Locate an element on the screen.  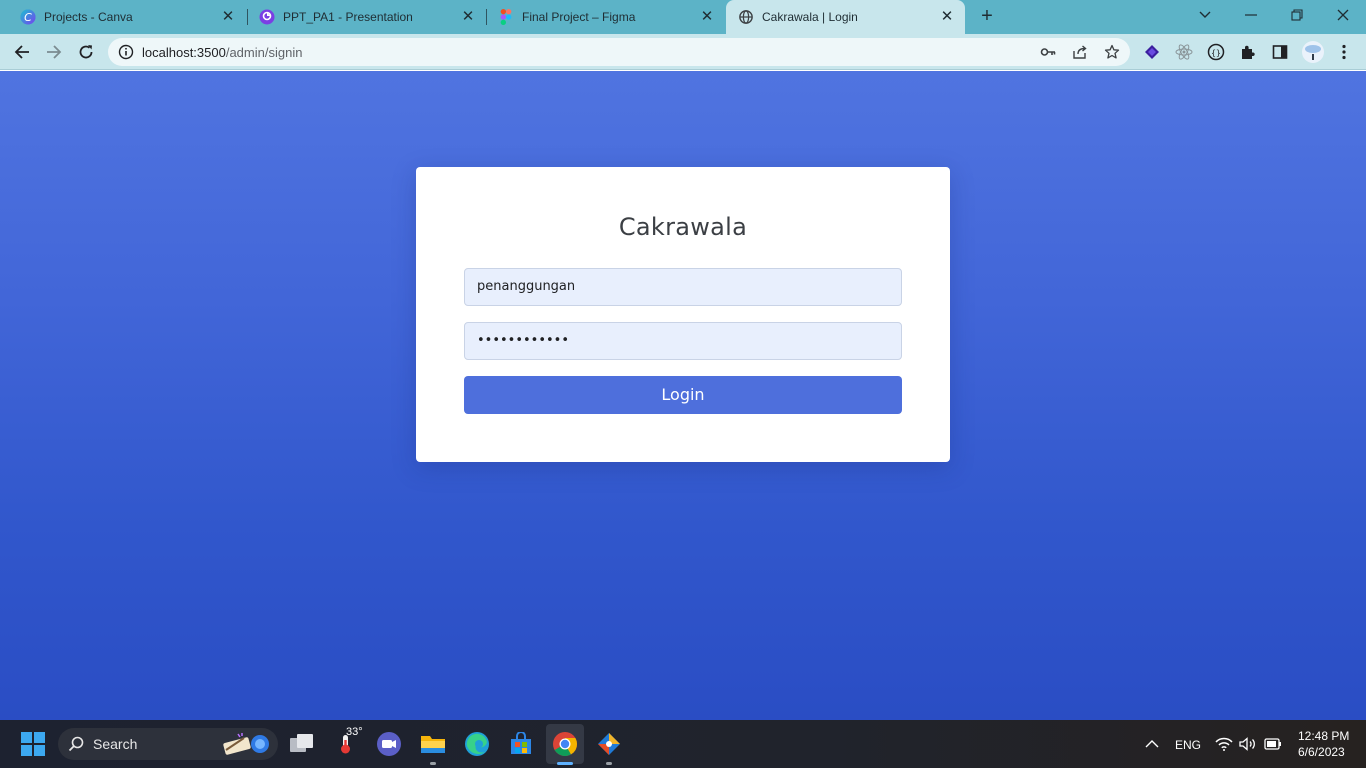
url-text: localhost:3500/admin/signin is located at coordinates (222, 52).